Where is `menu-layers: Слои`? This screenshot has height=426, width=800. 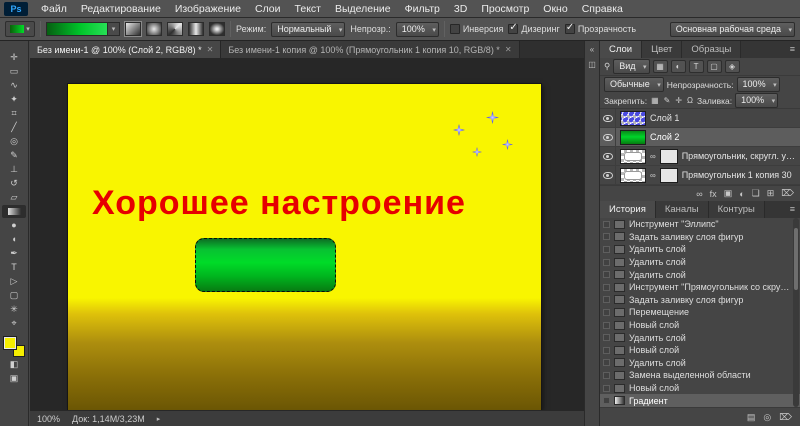
menu-layers: Слои is located at coordinates (268, 9).